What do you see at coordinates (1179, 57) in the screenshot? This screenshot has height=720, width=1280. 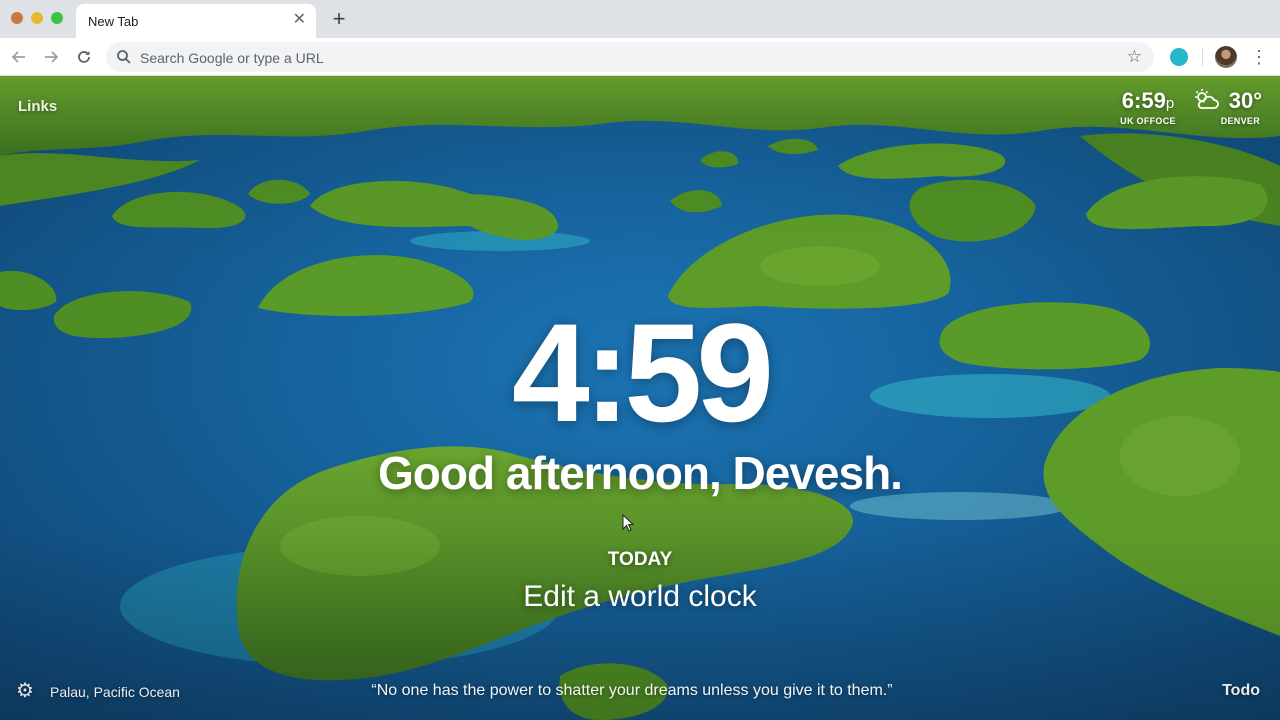 I see `extension-icon` at bounding box center [1179, 57].